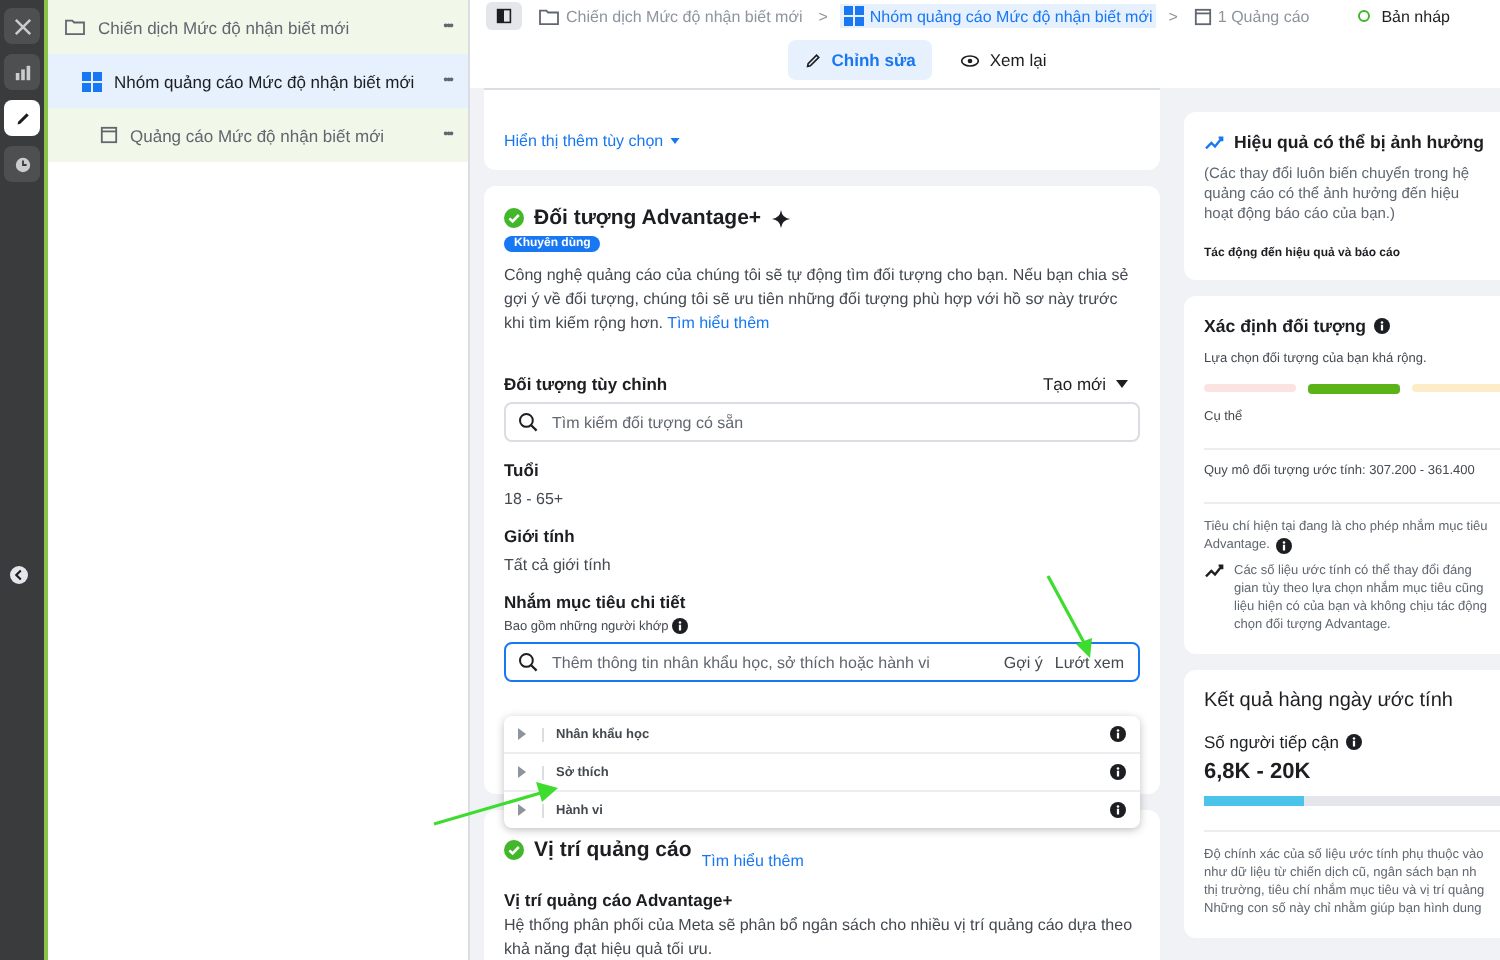  Describe the element at coordinates (1329, 701) in the screenshot. I see `card-title: Kết quả hàng ngày ước tính` at that location.